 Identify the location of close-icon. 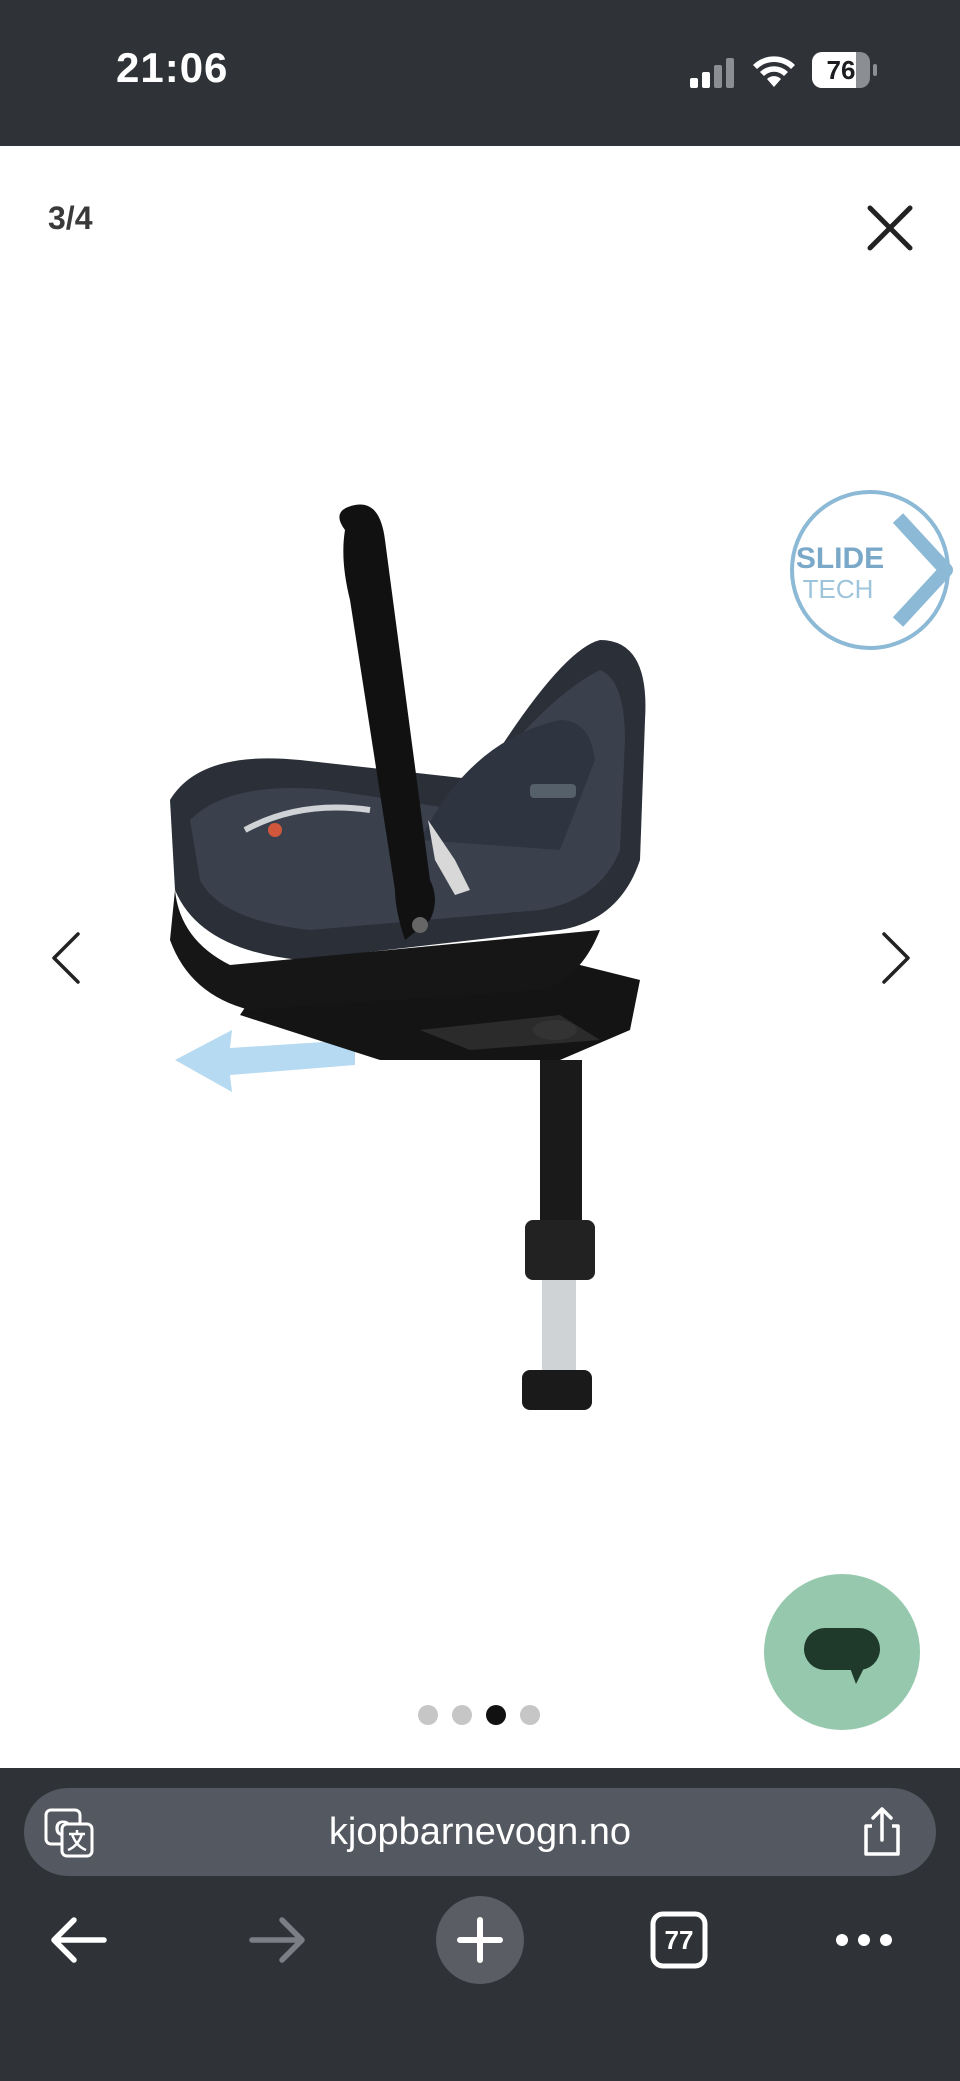
(890, 228).